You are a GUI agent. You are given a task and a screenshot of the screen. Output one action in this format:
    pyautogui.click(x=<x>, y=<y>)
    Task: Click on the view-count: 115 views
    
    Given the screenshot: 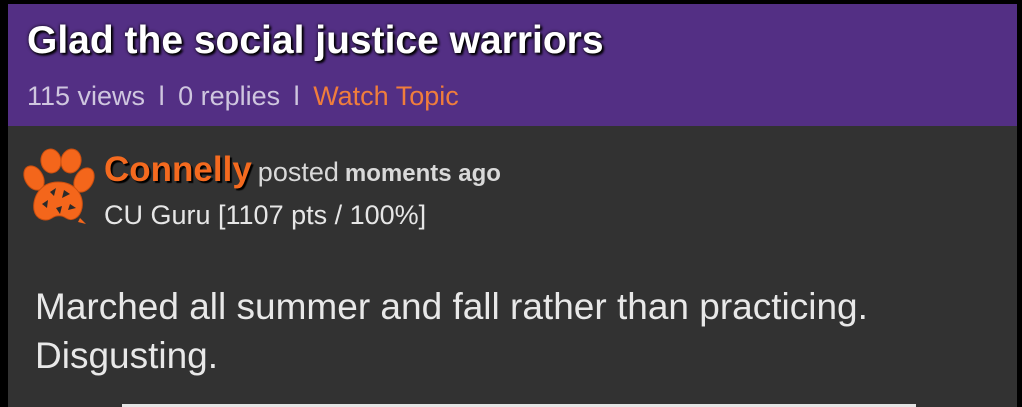 What is the action you would take?
    pyautogui.click(x=86, y=96)
    